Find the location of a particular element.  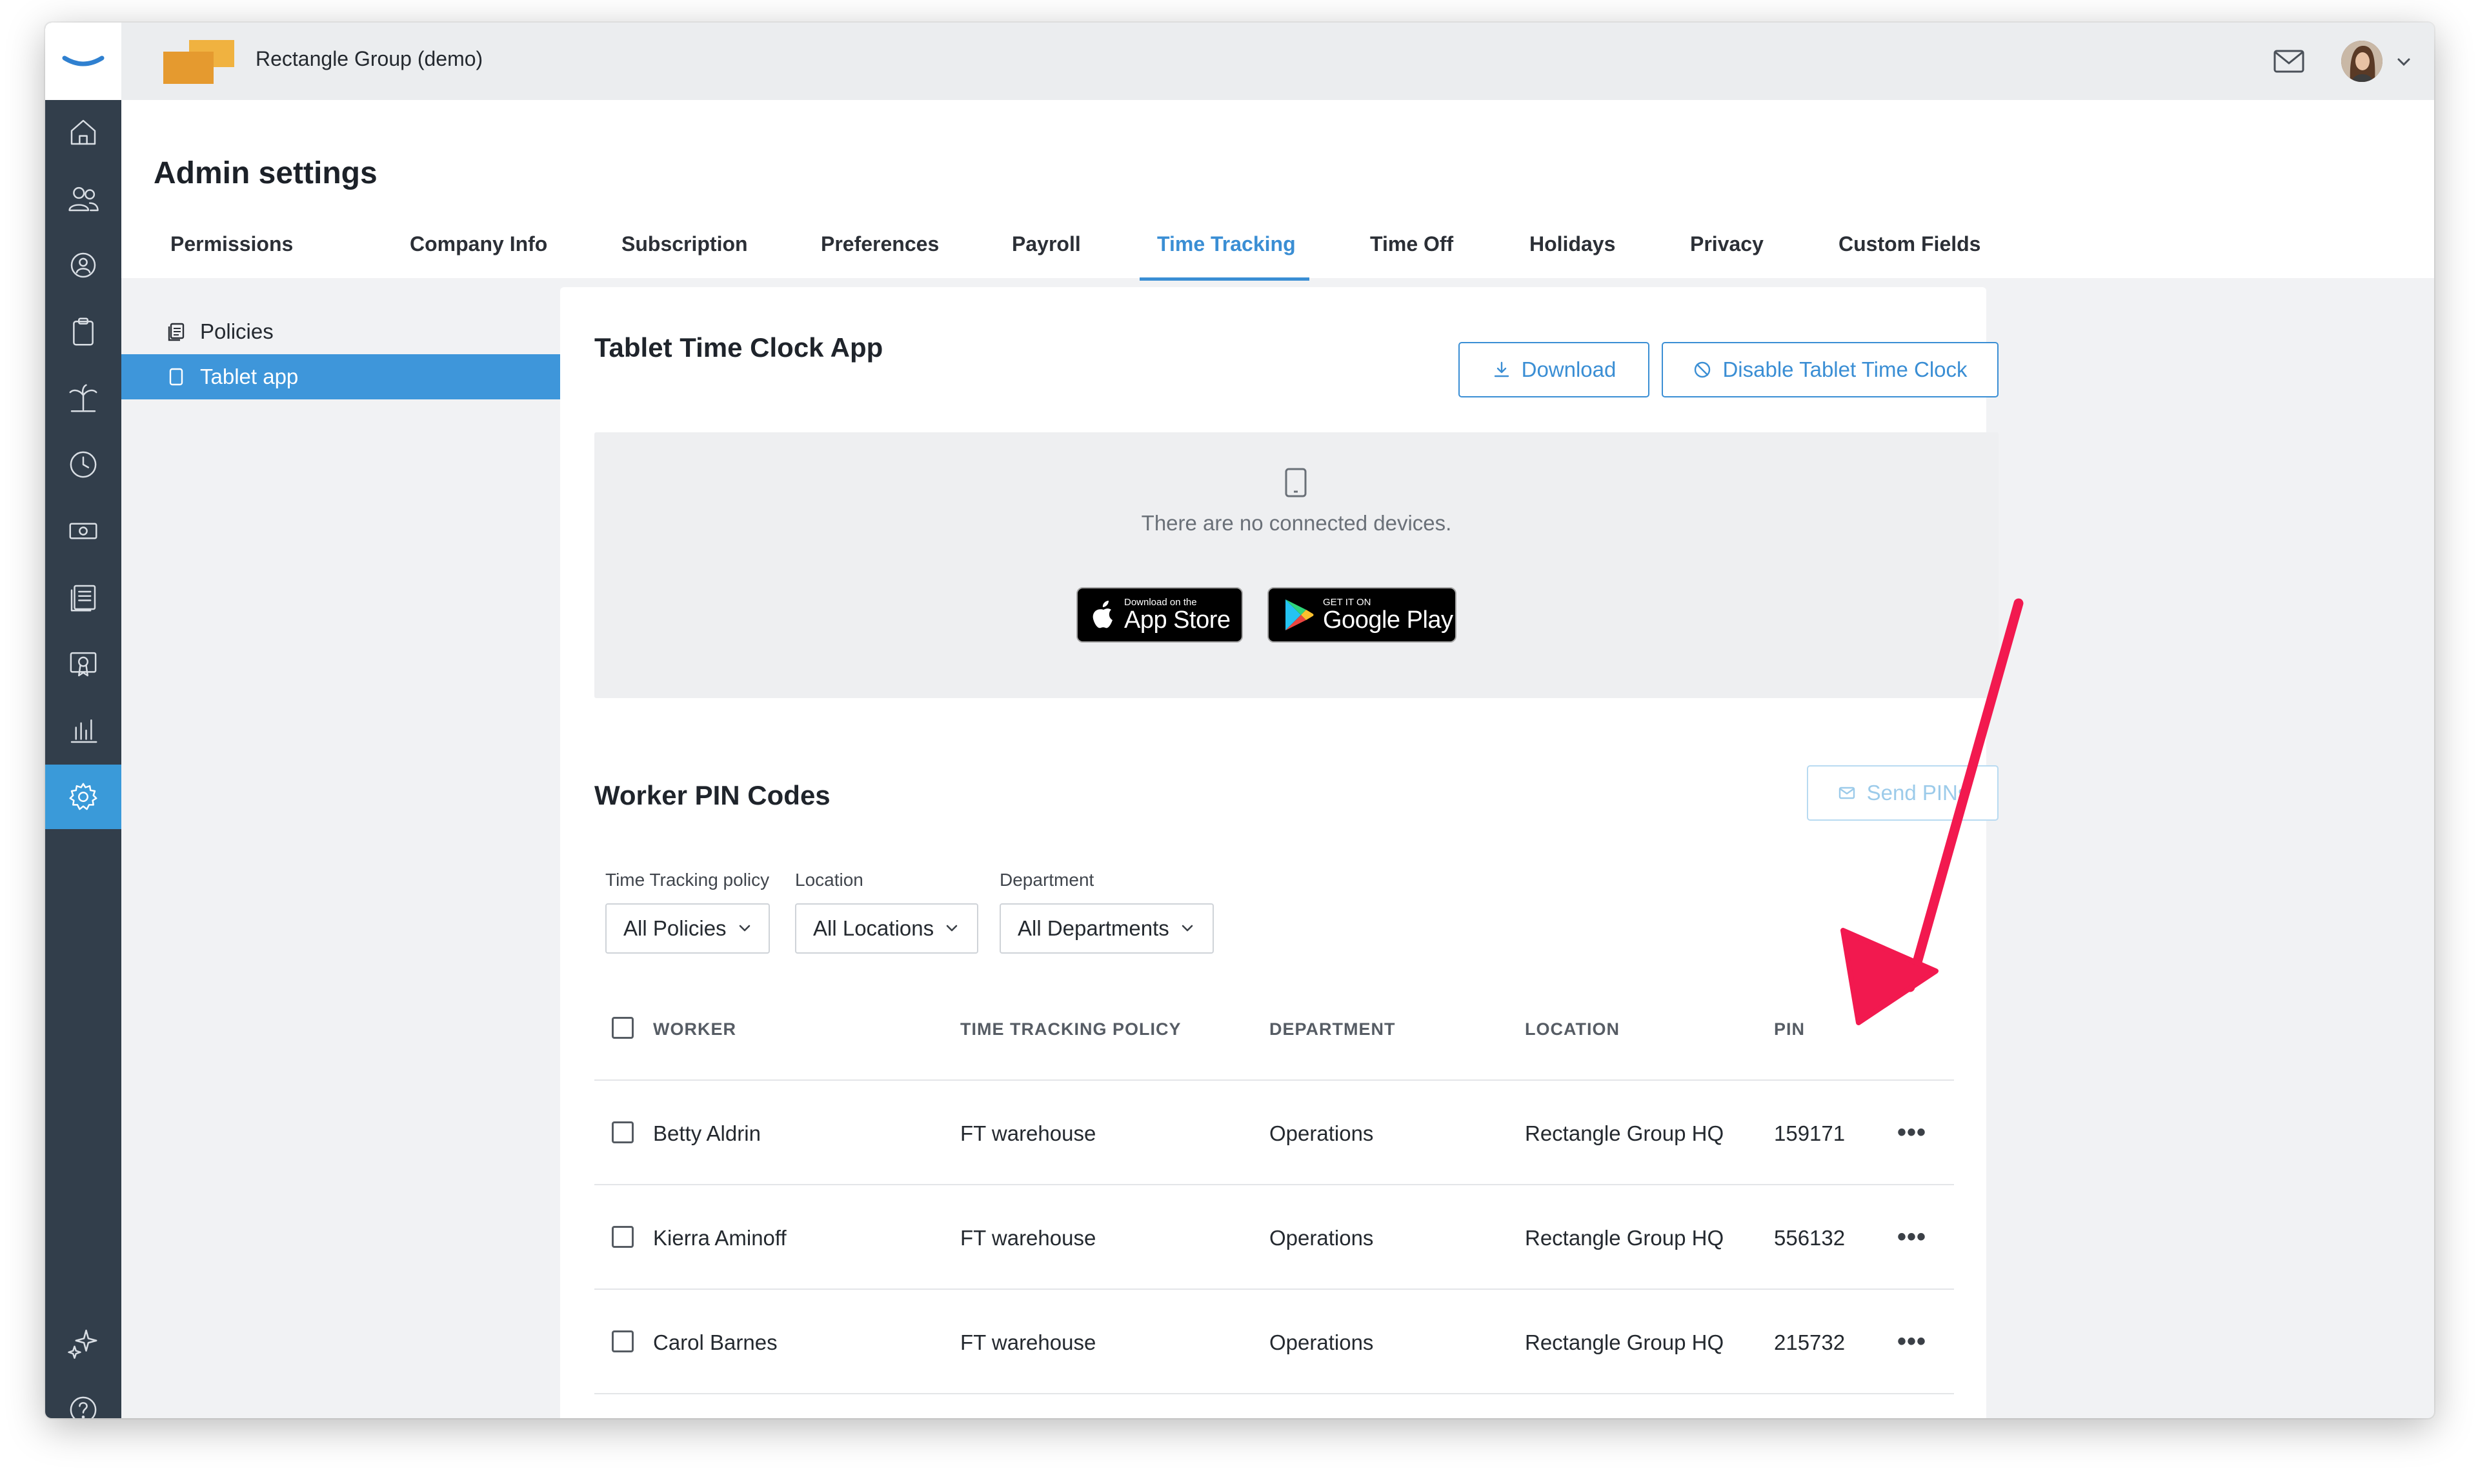

top-bar: Rectangle Group (demo) is located at coordinates (1277, 61).